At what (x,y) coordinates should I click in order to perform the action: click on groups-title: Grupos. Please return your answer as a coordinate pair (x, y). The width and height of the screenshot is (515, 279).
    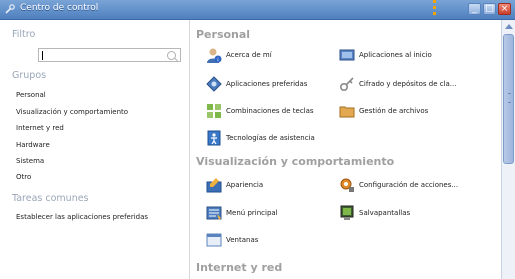
    Looking at the image, I should click on (29, 75).